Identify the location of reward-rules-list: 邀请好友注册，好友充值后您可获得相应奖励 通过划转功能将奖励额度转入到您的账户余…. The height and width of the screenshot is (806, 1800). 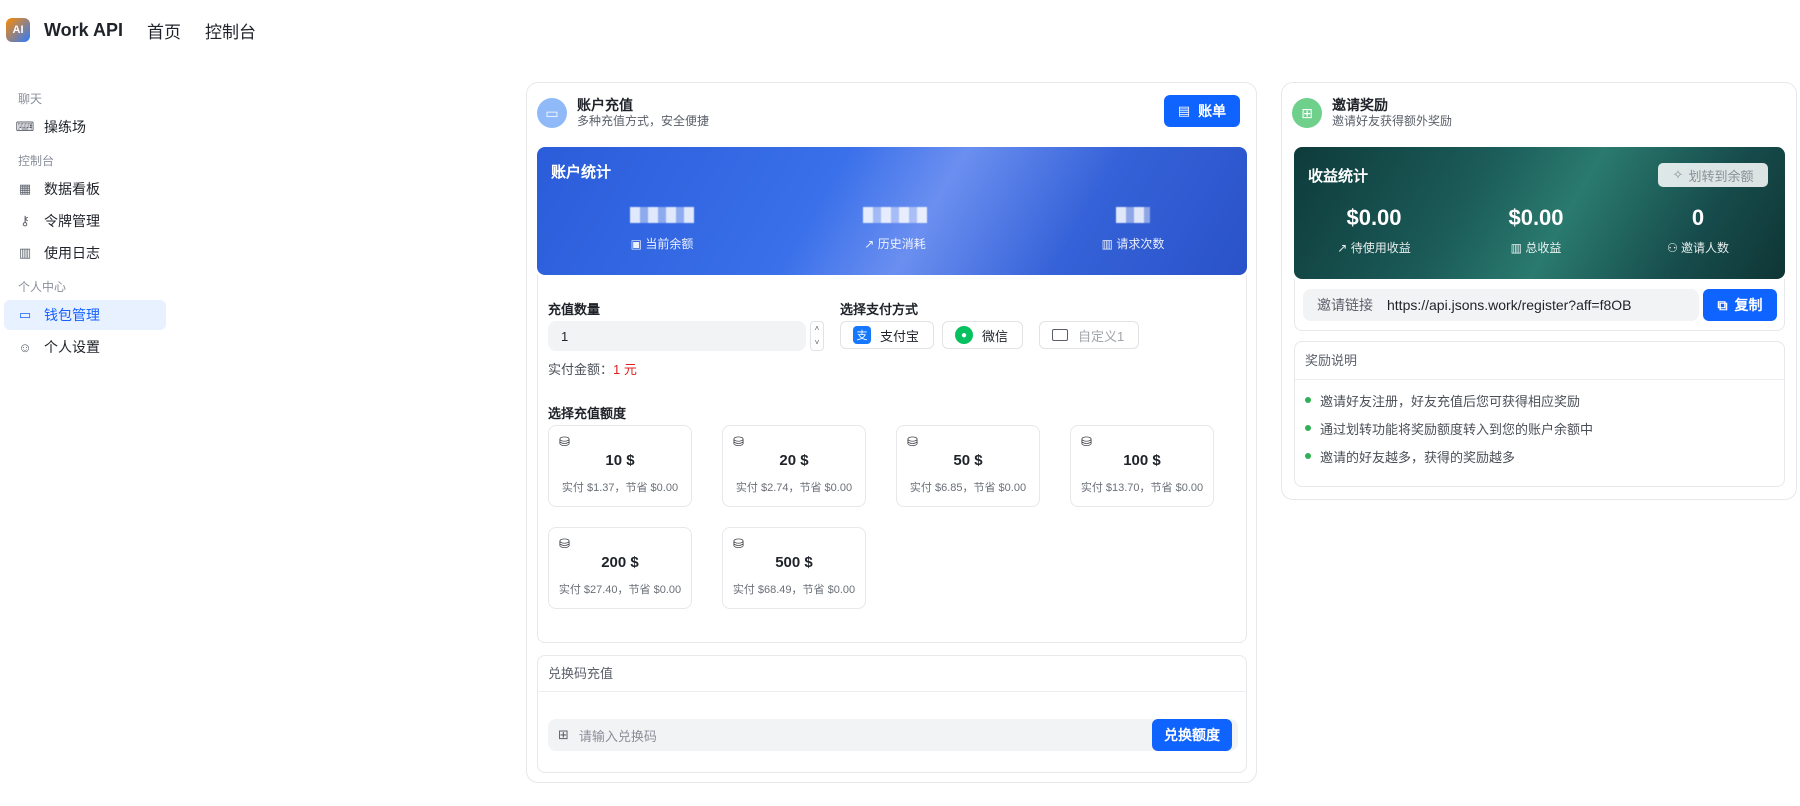
(1539, 425).